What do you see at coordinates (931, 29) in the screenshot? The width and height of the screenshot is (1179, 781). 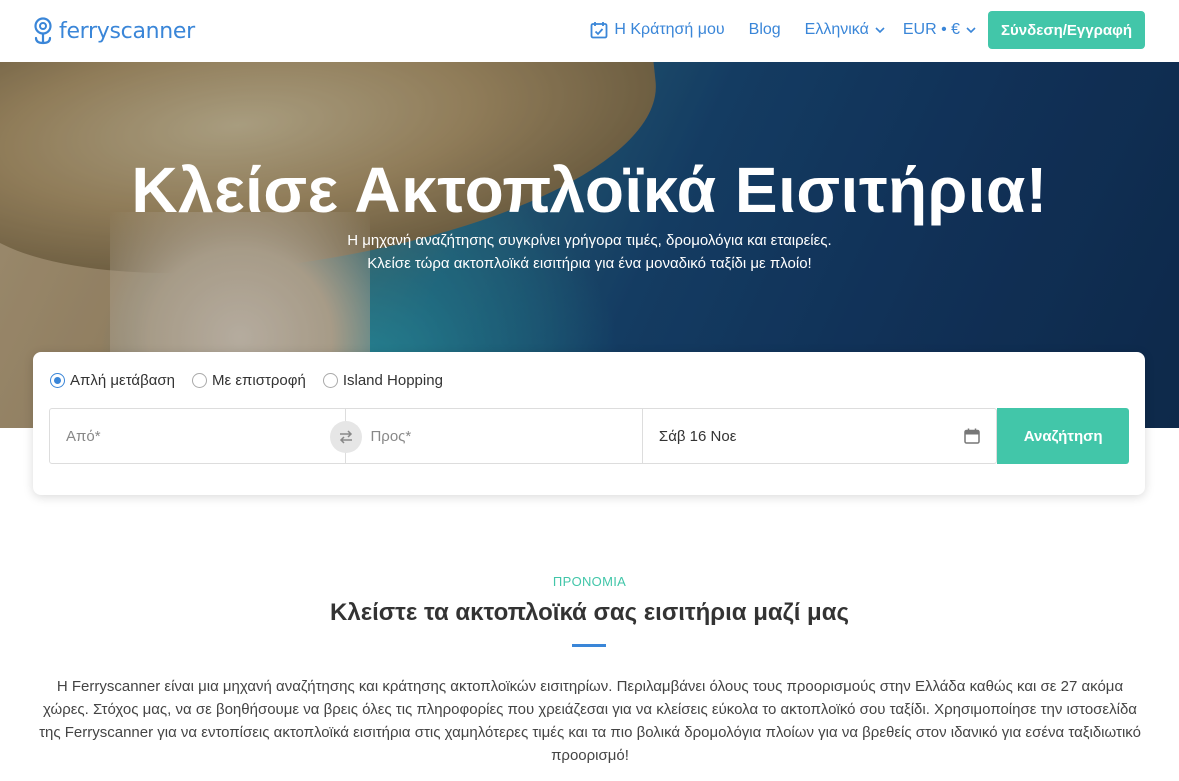 I see `currency-label: EUR • €` at bounding box center [931, 29].